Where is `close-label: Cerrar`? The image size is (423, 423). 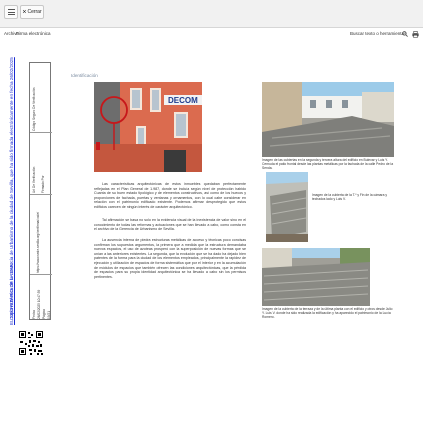
close-label: Cerrar is located at coordinates (34, 12).